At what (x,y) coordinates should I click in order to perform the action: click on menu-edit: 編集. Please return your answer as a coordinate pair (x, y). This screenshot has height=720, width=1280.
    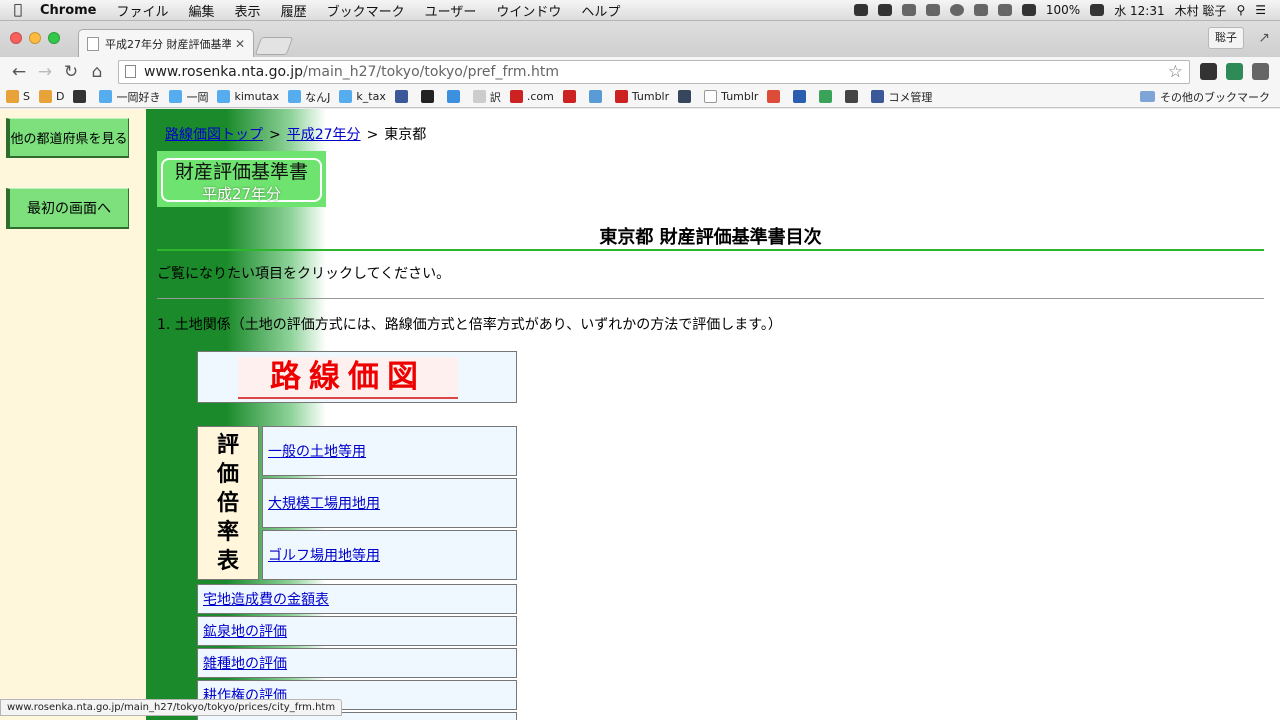
    Looking at the image, I should click on (202, 10).